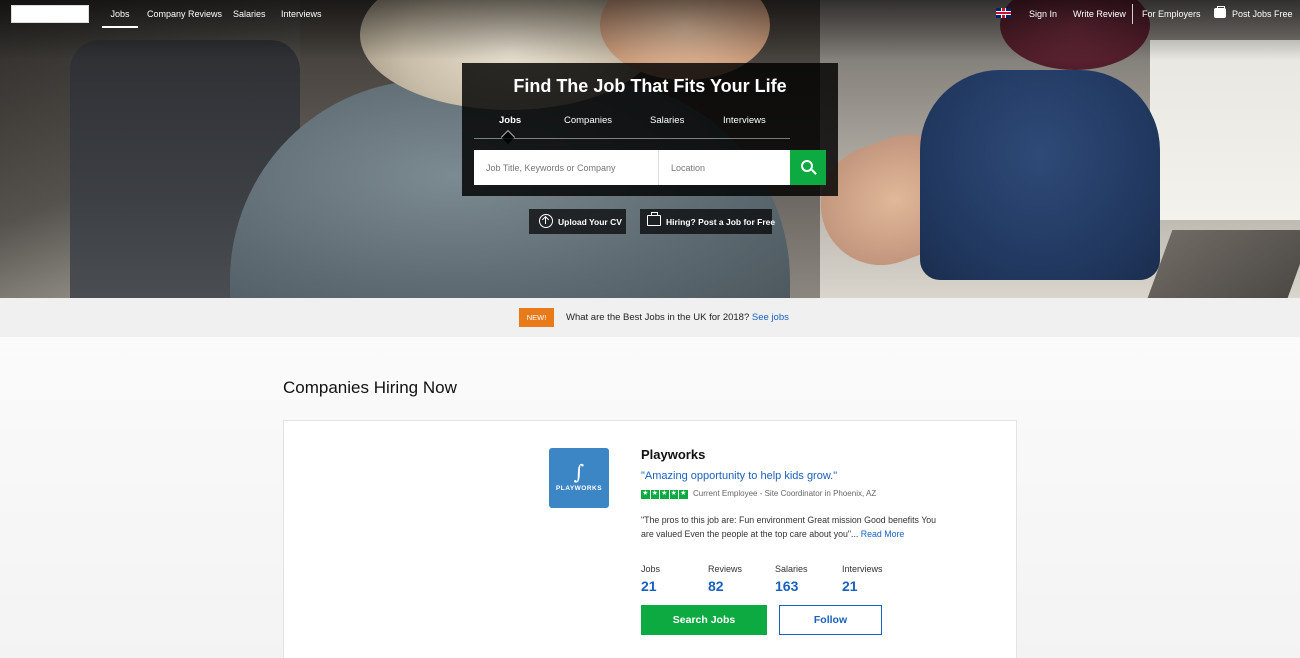  Describe the element at coordinates (370, 387) in the screenshot. I see `section-title: Companies Hiring Now` at that location.